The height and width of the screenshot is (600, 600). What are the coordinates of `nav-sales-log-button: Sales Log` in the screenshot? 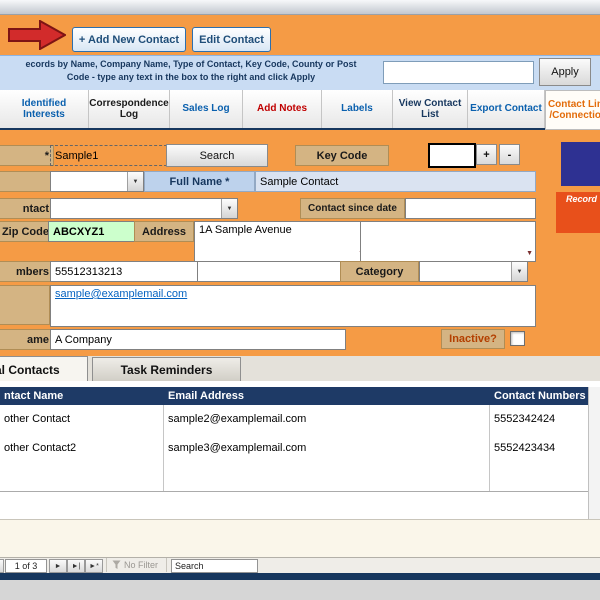 It's located at (206, 109).